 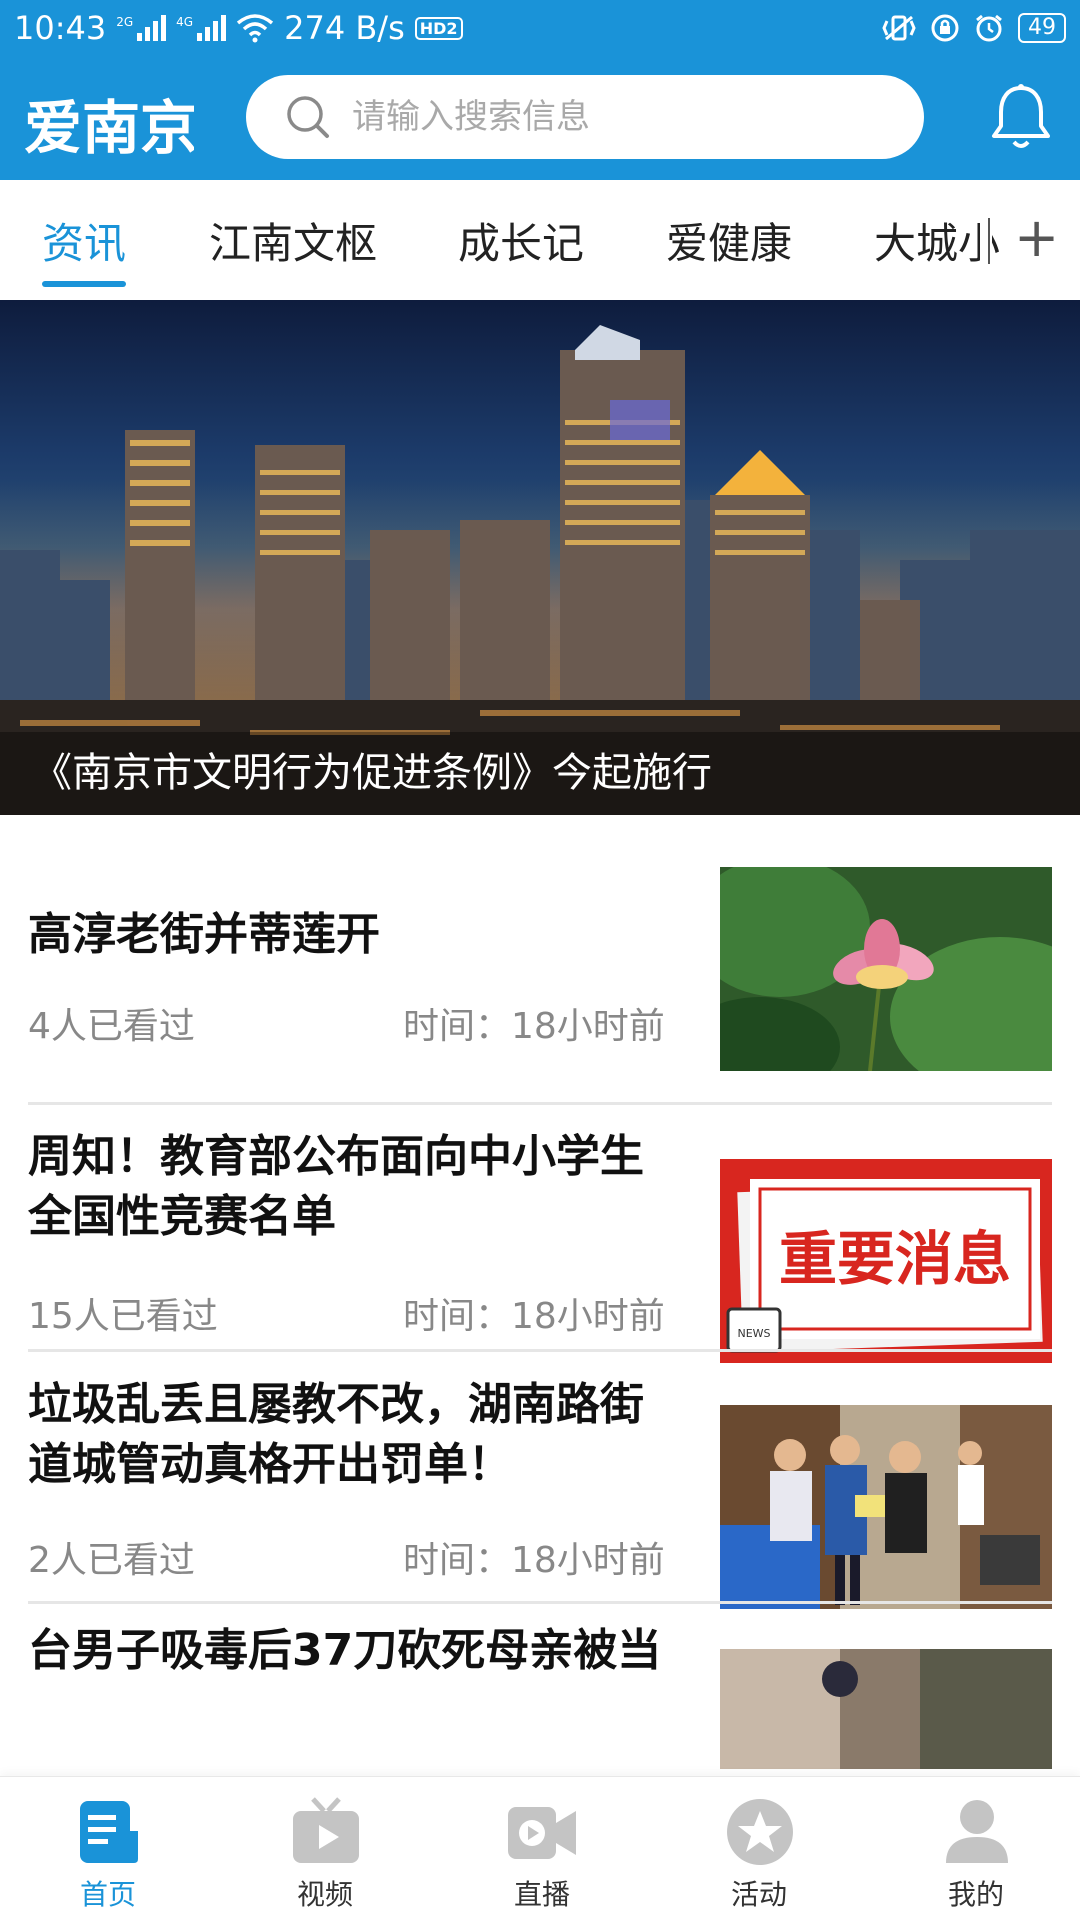 What do you see at coordinates (899, 28) in the screenshot?
I see `vibrate-icon` at bounding box center [899, 28].